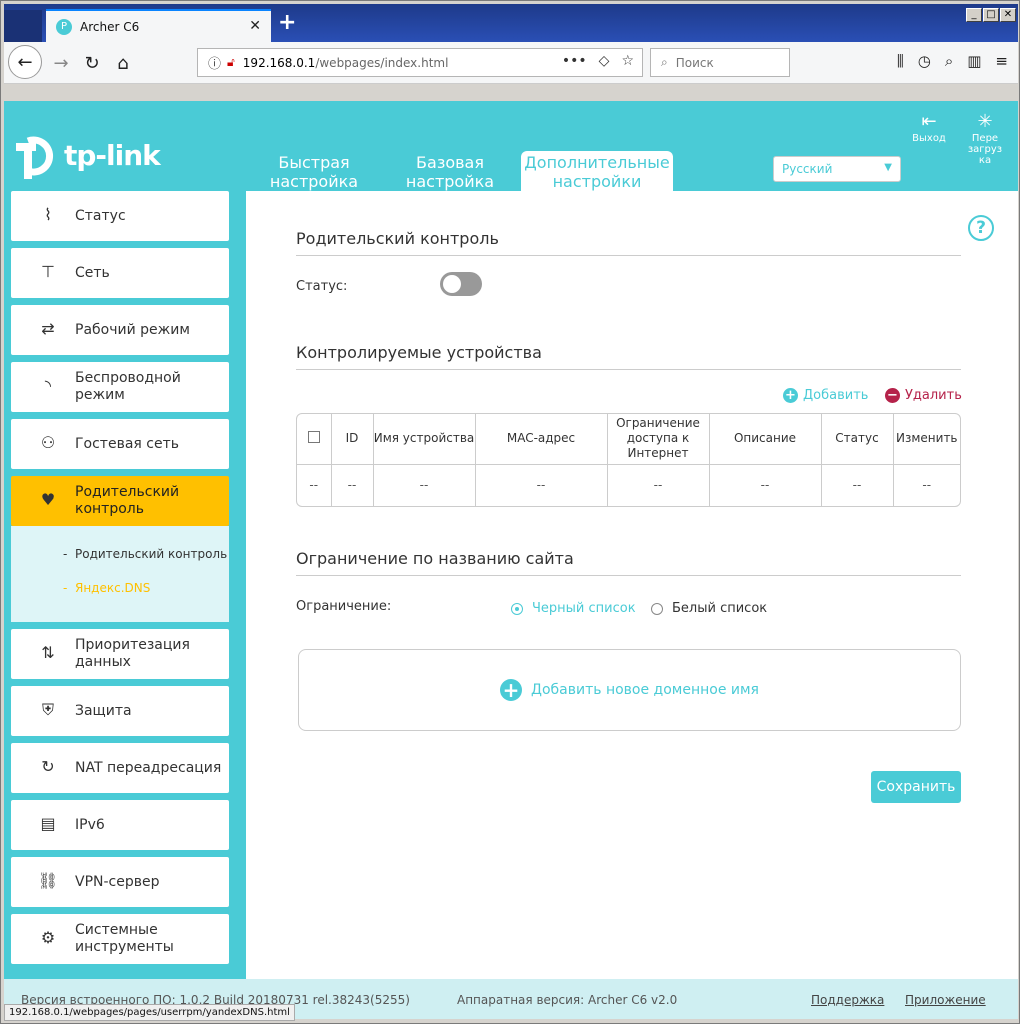 This screenshot has width=1020, height=1024. I want to click on home-icon: ⌂, so click(123, 63).